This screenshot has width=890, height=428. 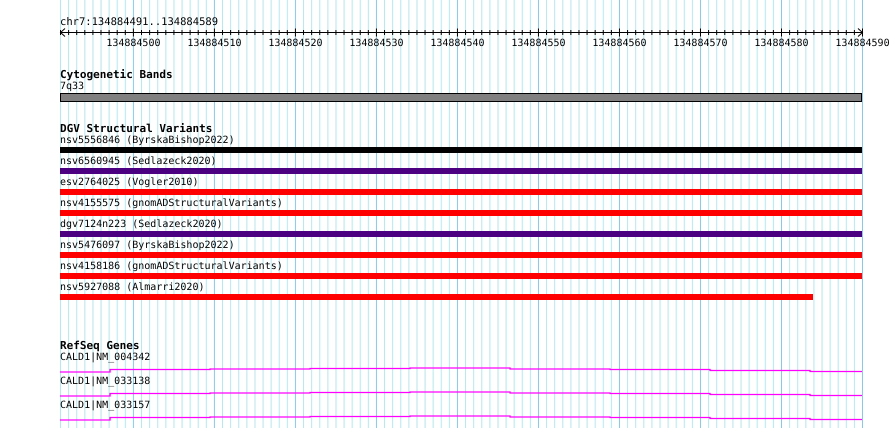 What do you see at coordinates (457, 43) in the screenshot?
I see `ruler-label: 134884540` at bounding box center [457, 43].